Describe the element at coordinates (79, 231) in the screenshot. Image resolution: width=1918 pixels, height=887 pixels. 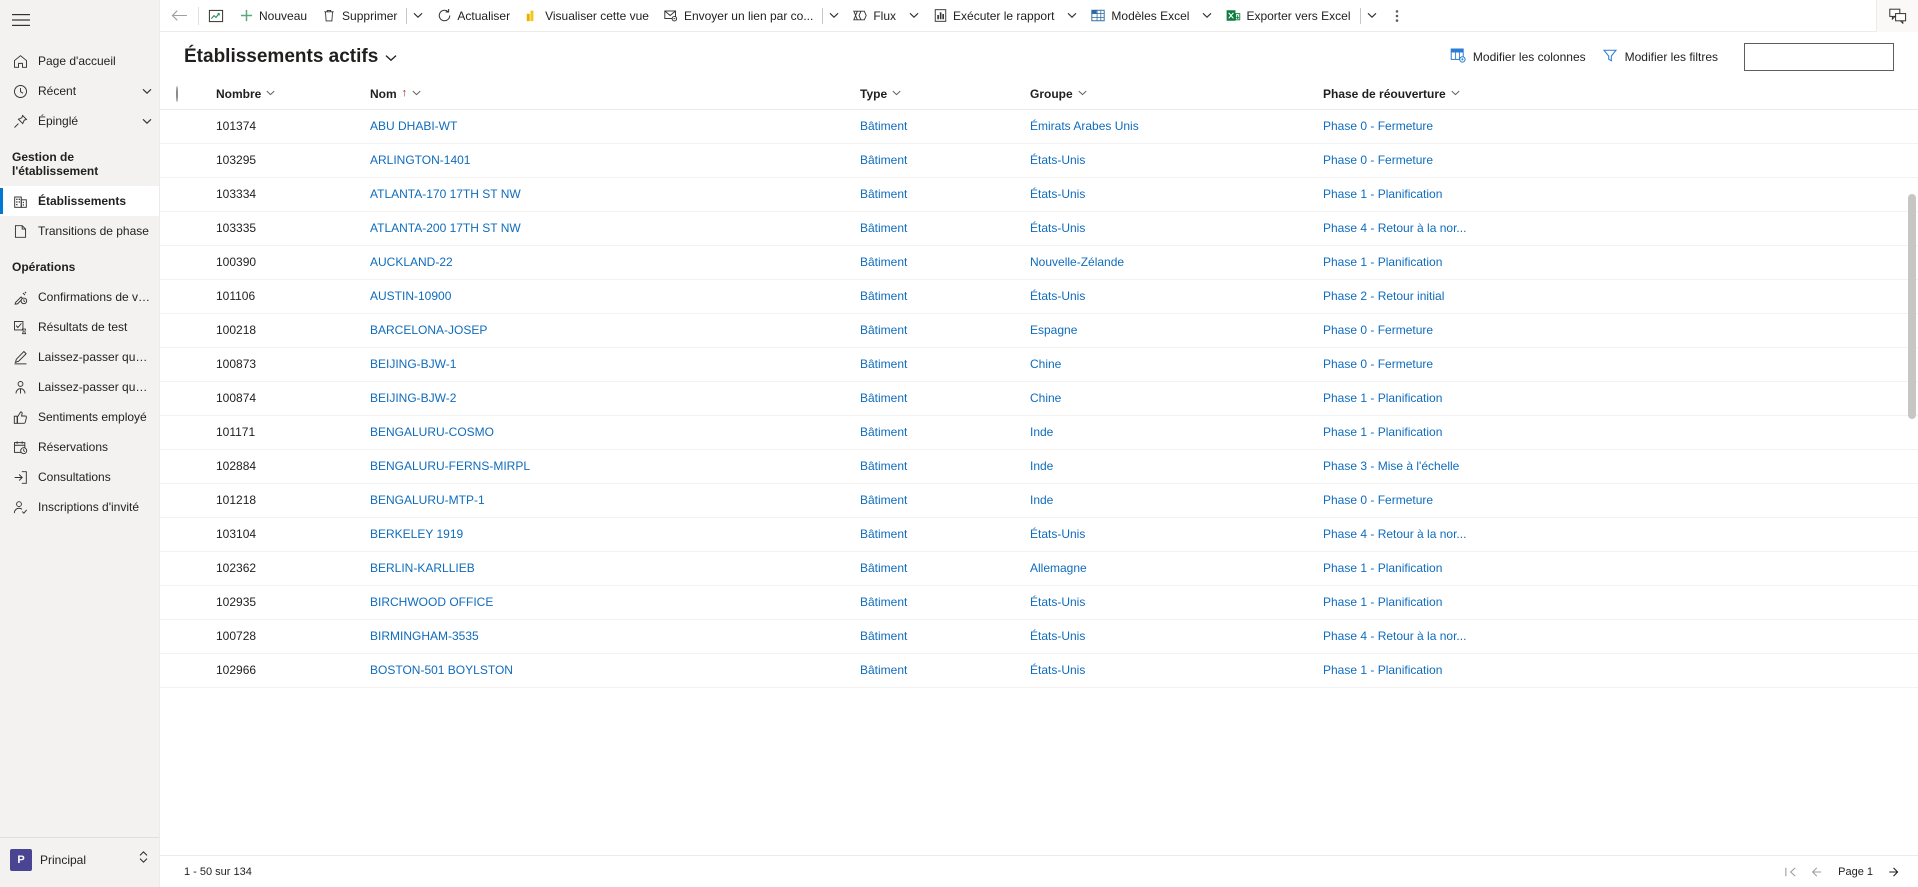
I see `sidebar-item-transitions-de-phase: Transitions de phase` at that location.